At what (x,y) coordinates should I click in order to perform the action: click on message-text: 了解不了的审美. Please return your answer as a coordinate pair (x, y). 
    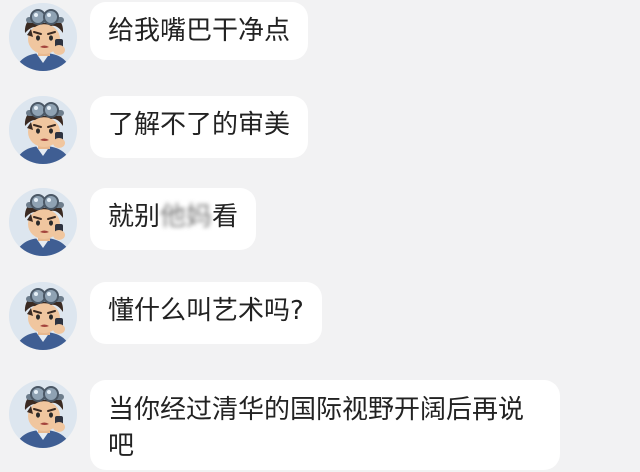
    Looking at the image, I should click on (199, 125).